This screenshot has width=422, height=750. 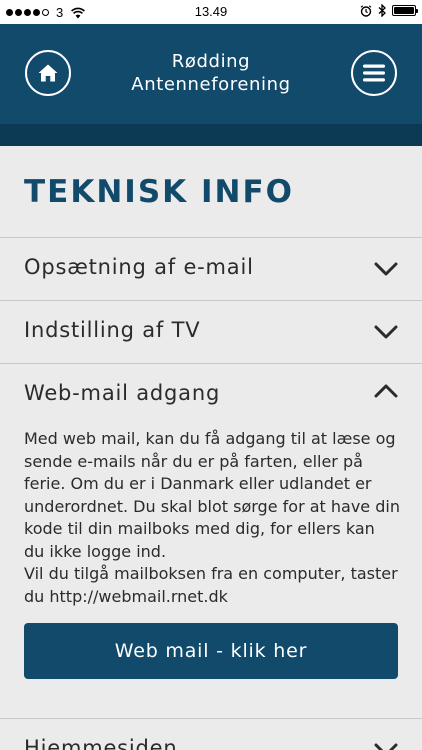 I want to click on accordion-item-tv-setup: Indstilling af TV, so click(x=211, y=332).